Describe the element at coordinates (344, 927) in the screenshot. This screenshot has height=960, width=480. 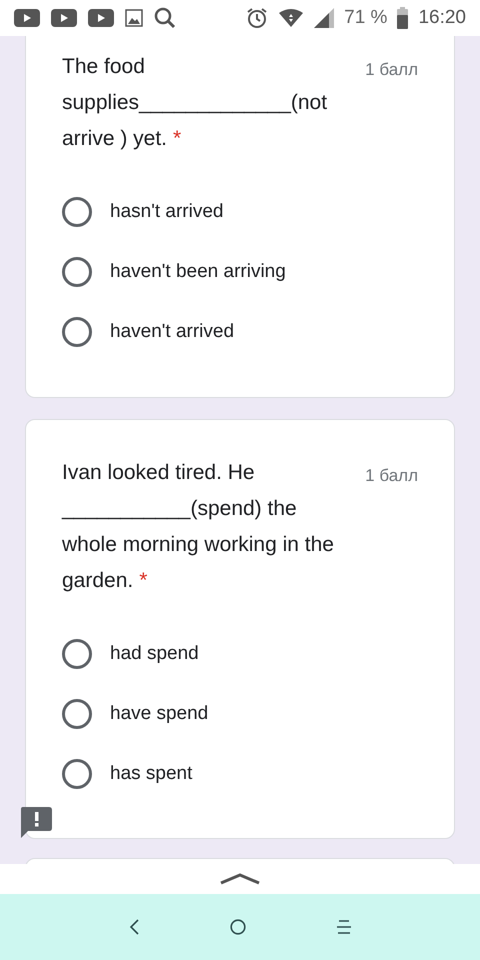
I see `recents-icon` at that location.